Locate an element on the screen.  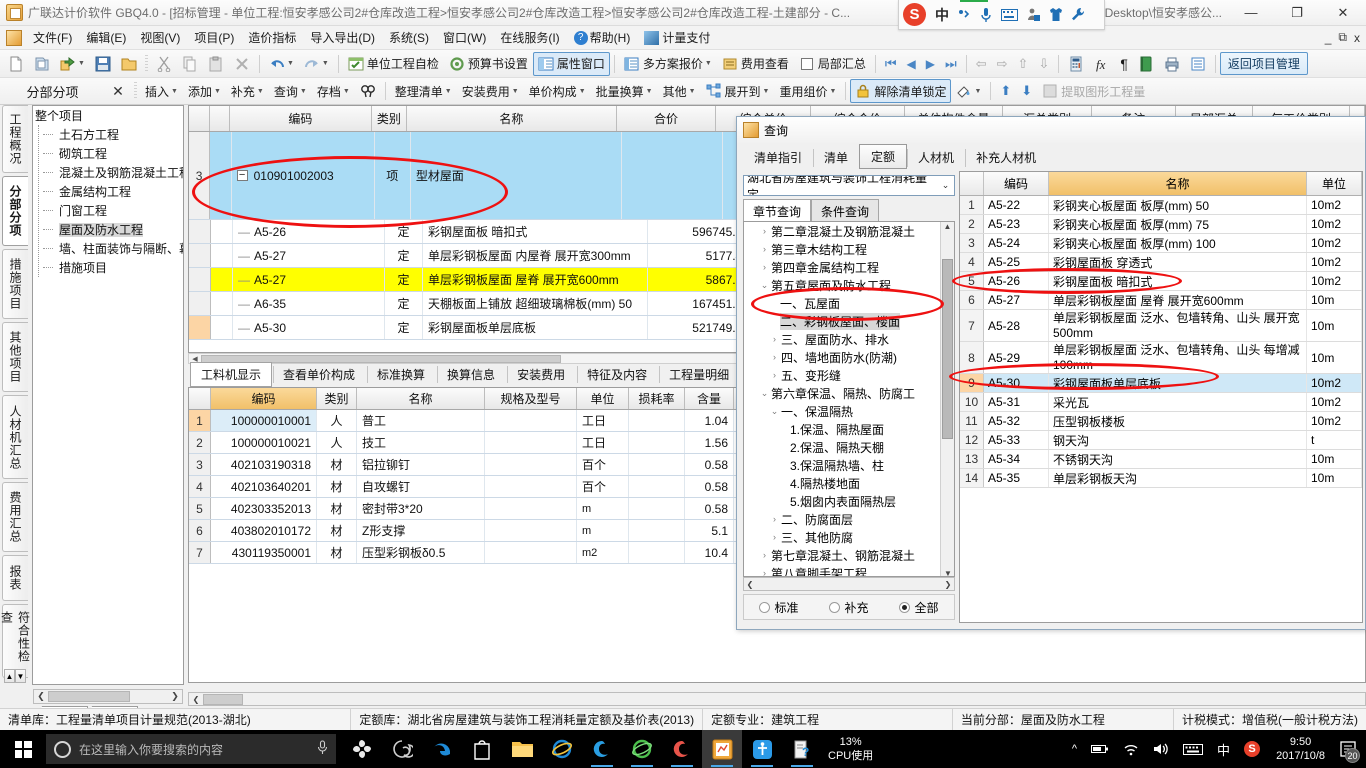
menu-item-window: 窗口(W) is located at coordinates (464, 37).